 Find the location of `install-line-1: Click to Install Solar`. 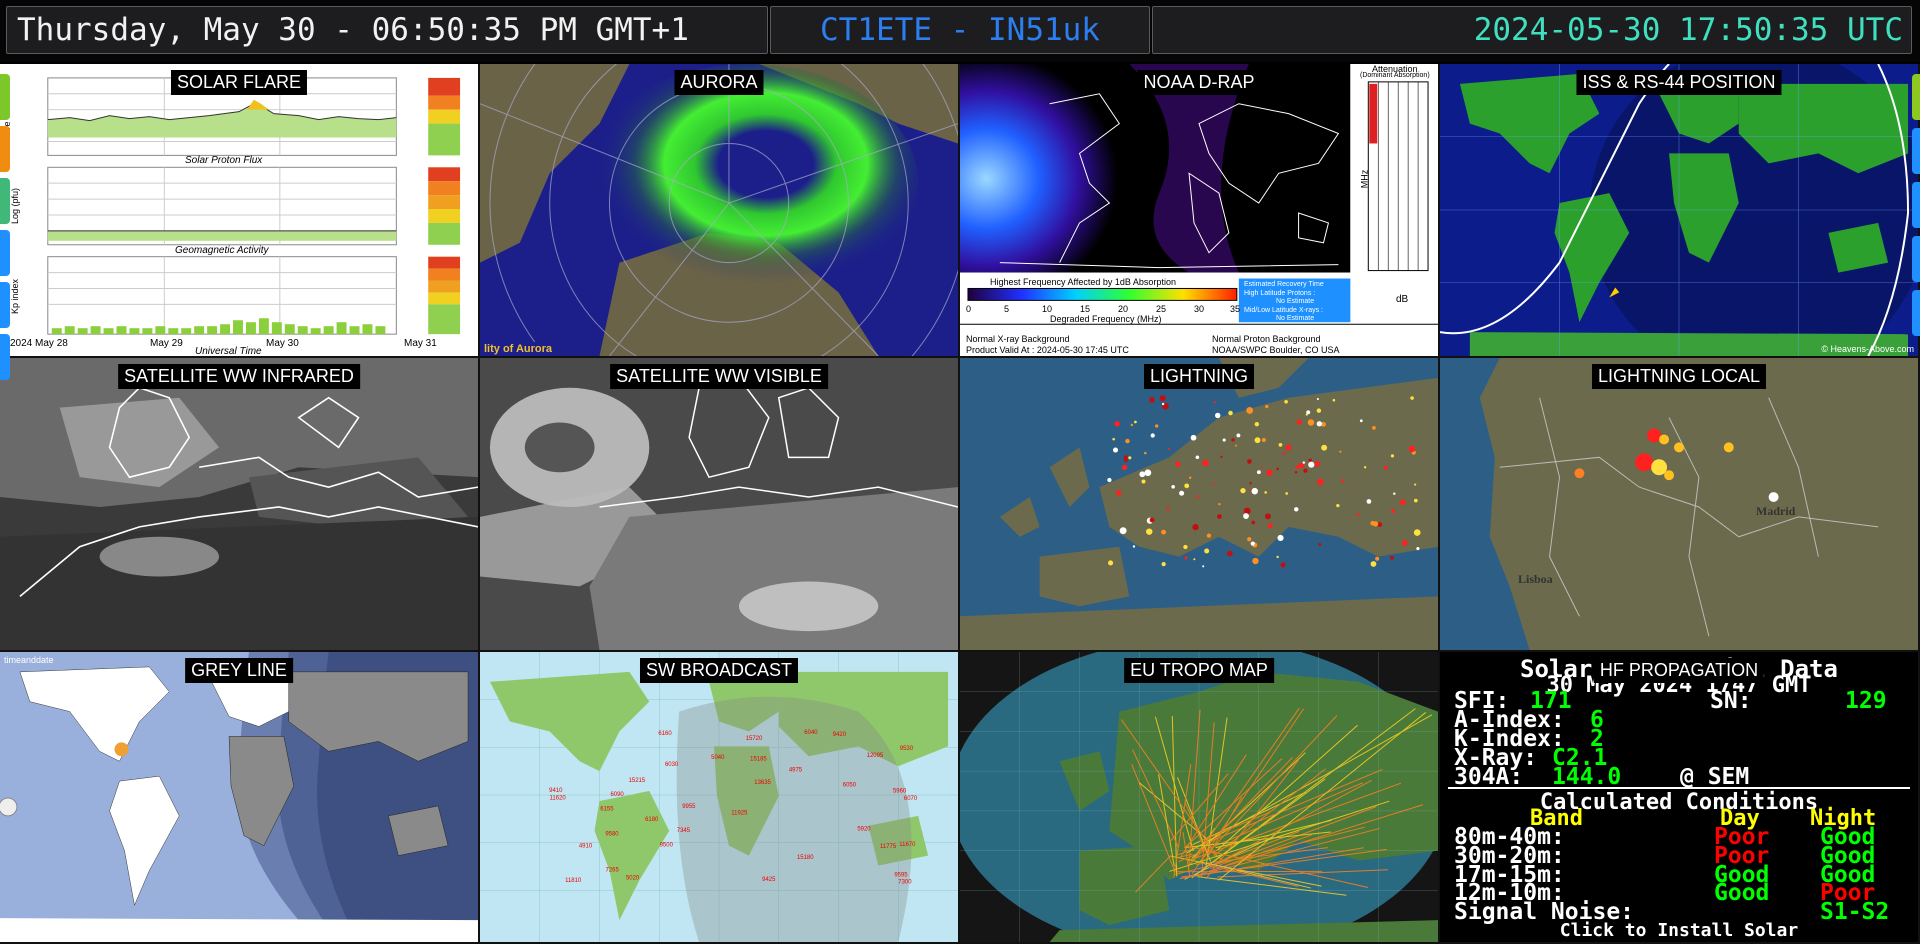

install-line-1: Click to Install Solar is located at coordinates (1679, 930).